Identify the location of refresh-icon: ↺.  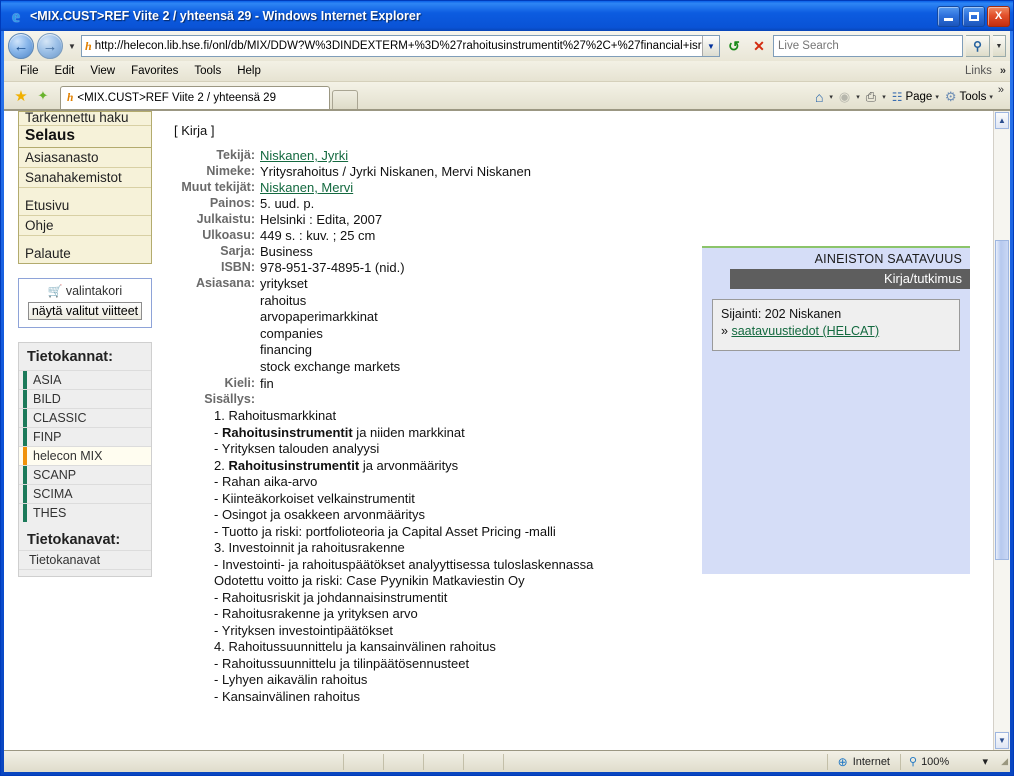
(734, 46).